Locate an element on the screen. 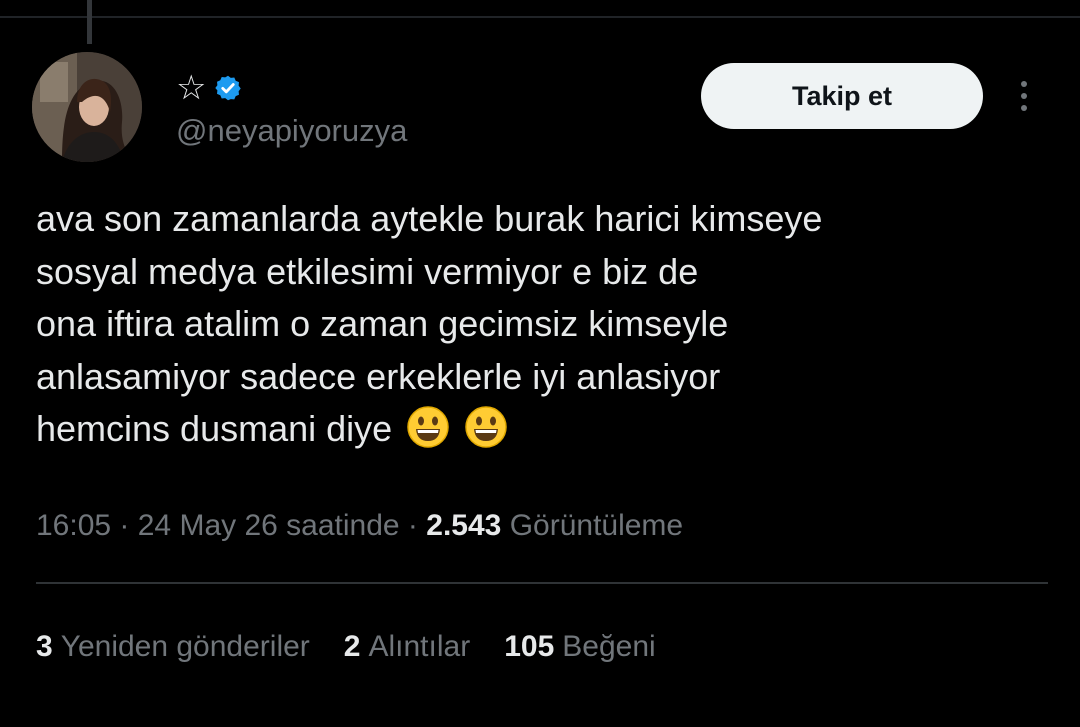 The height and width of the screenshot is (727, 1080). likes-stat: 105 Beğeni is located at coordinates (579, 647).